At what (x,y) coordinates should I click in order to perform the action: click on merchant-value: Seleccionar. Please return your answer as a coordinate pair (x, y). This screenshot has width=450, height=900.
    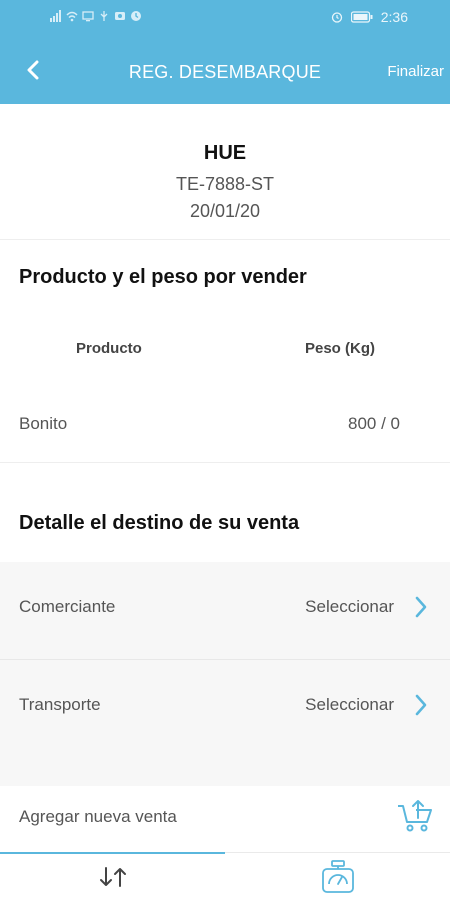
    Looking at the image, I should click on (349, 606).